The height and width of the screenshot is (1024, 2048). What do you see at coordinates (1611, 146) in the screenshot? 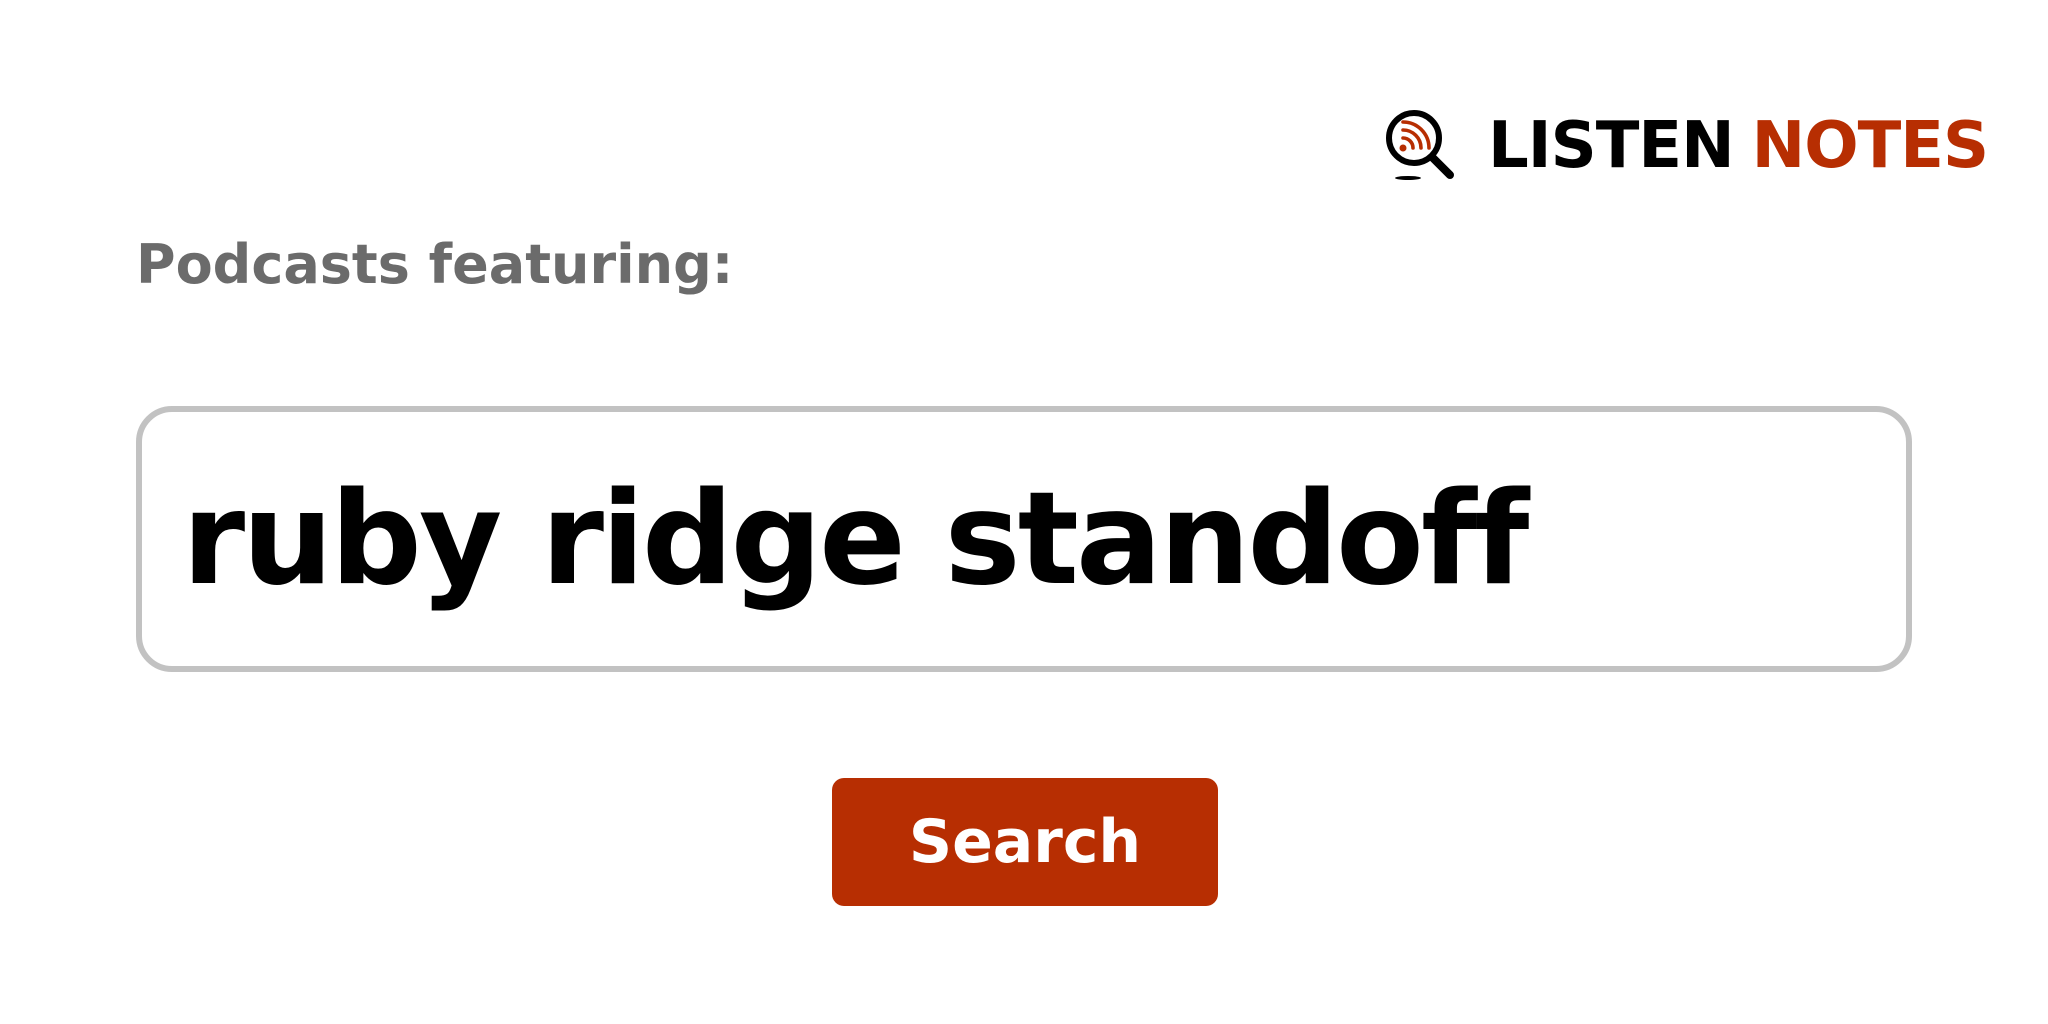
I see `logo-word-listen: LISTEN` at bounding box center [1611, 146].